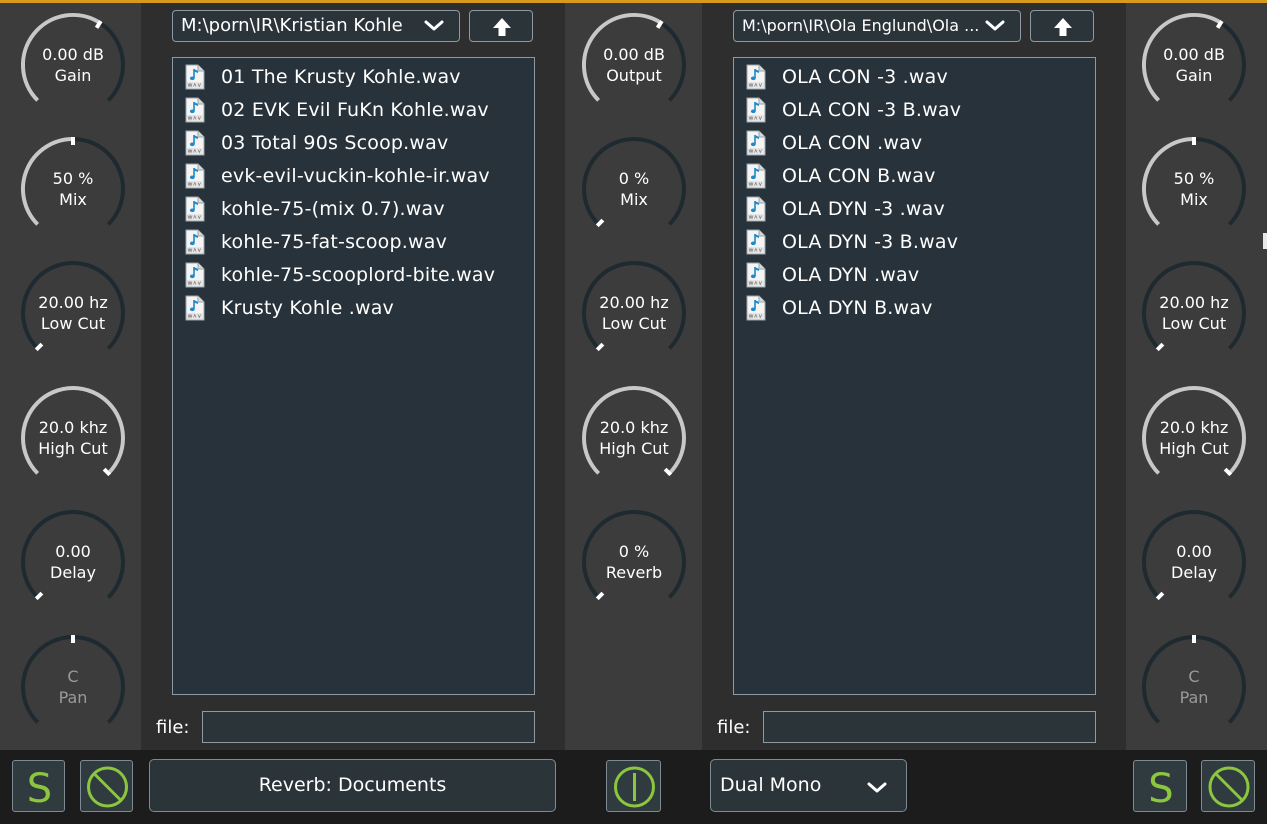 The image size is (1267, 824). I want to click on knob-label: Pan, so click(1194, 697).